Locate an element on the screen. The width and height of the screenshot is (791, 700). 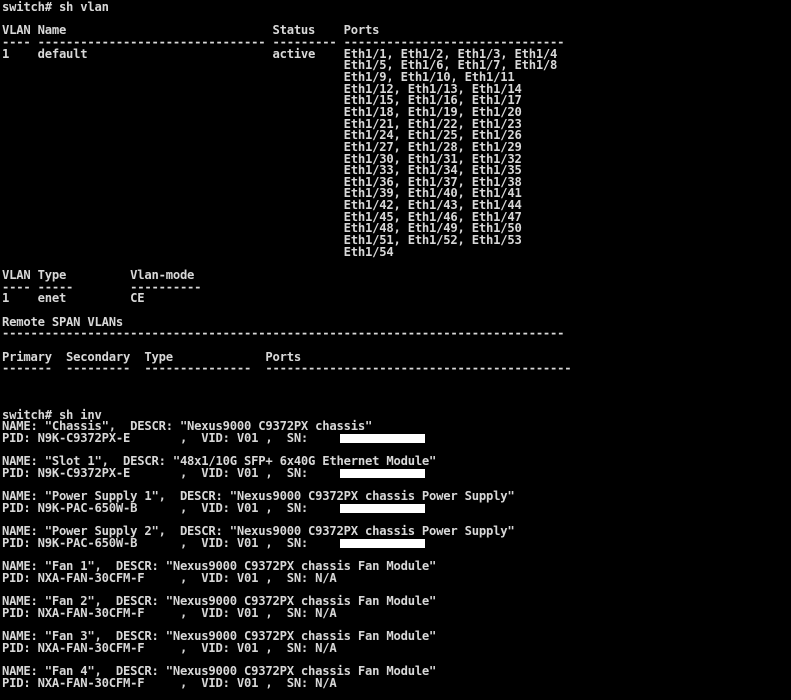
terminal-line: switch# sh vlan is located at coordinates (55, 7).